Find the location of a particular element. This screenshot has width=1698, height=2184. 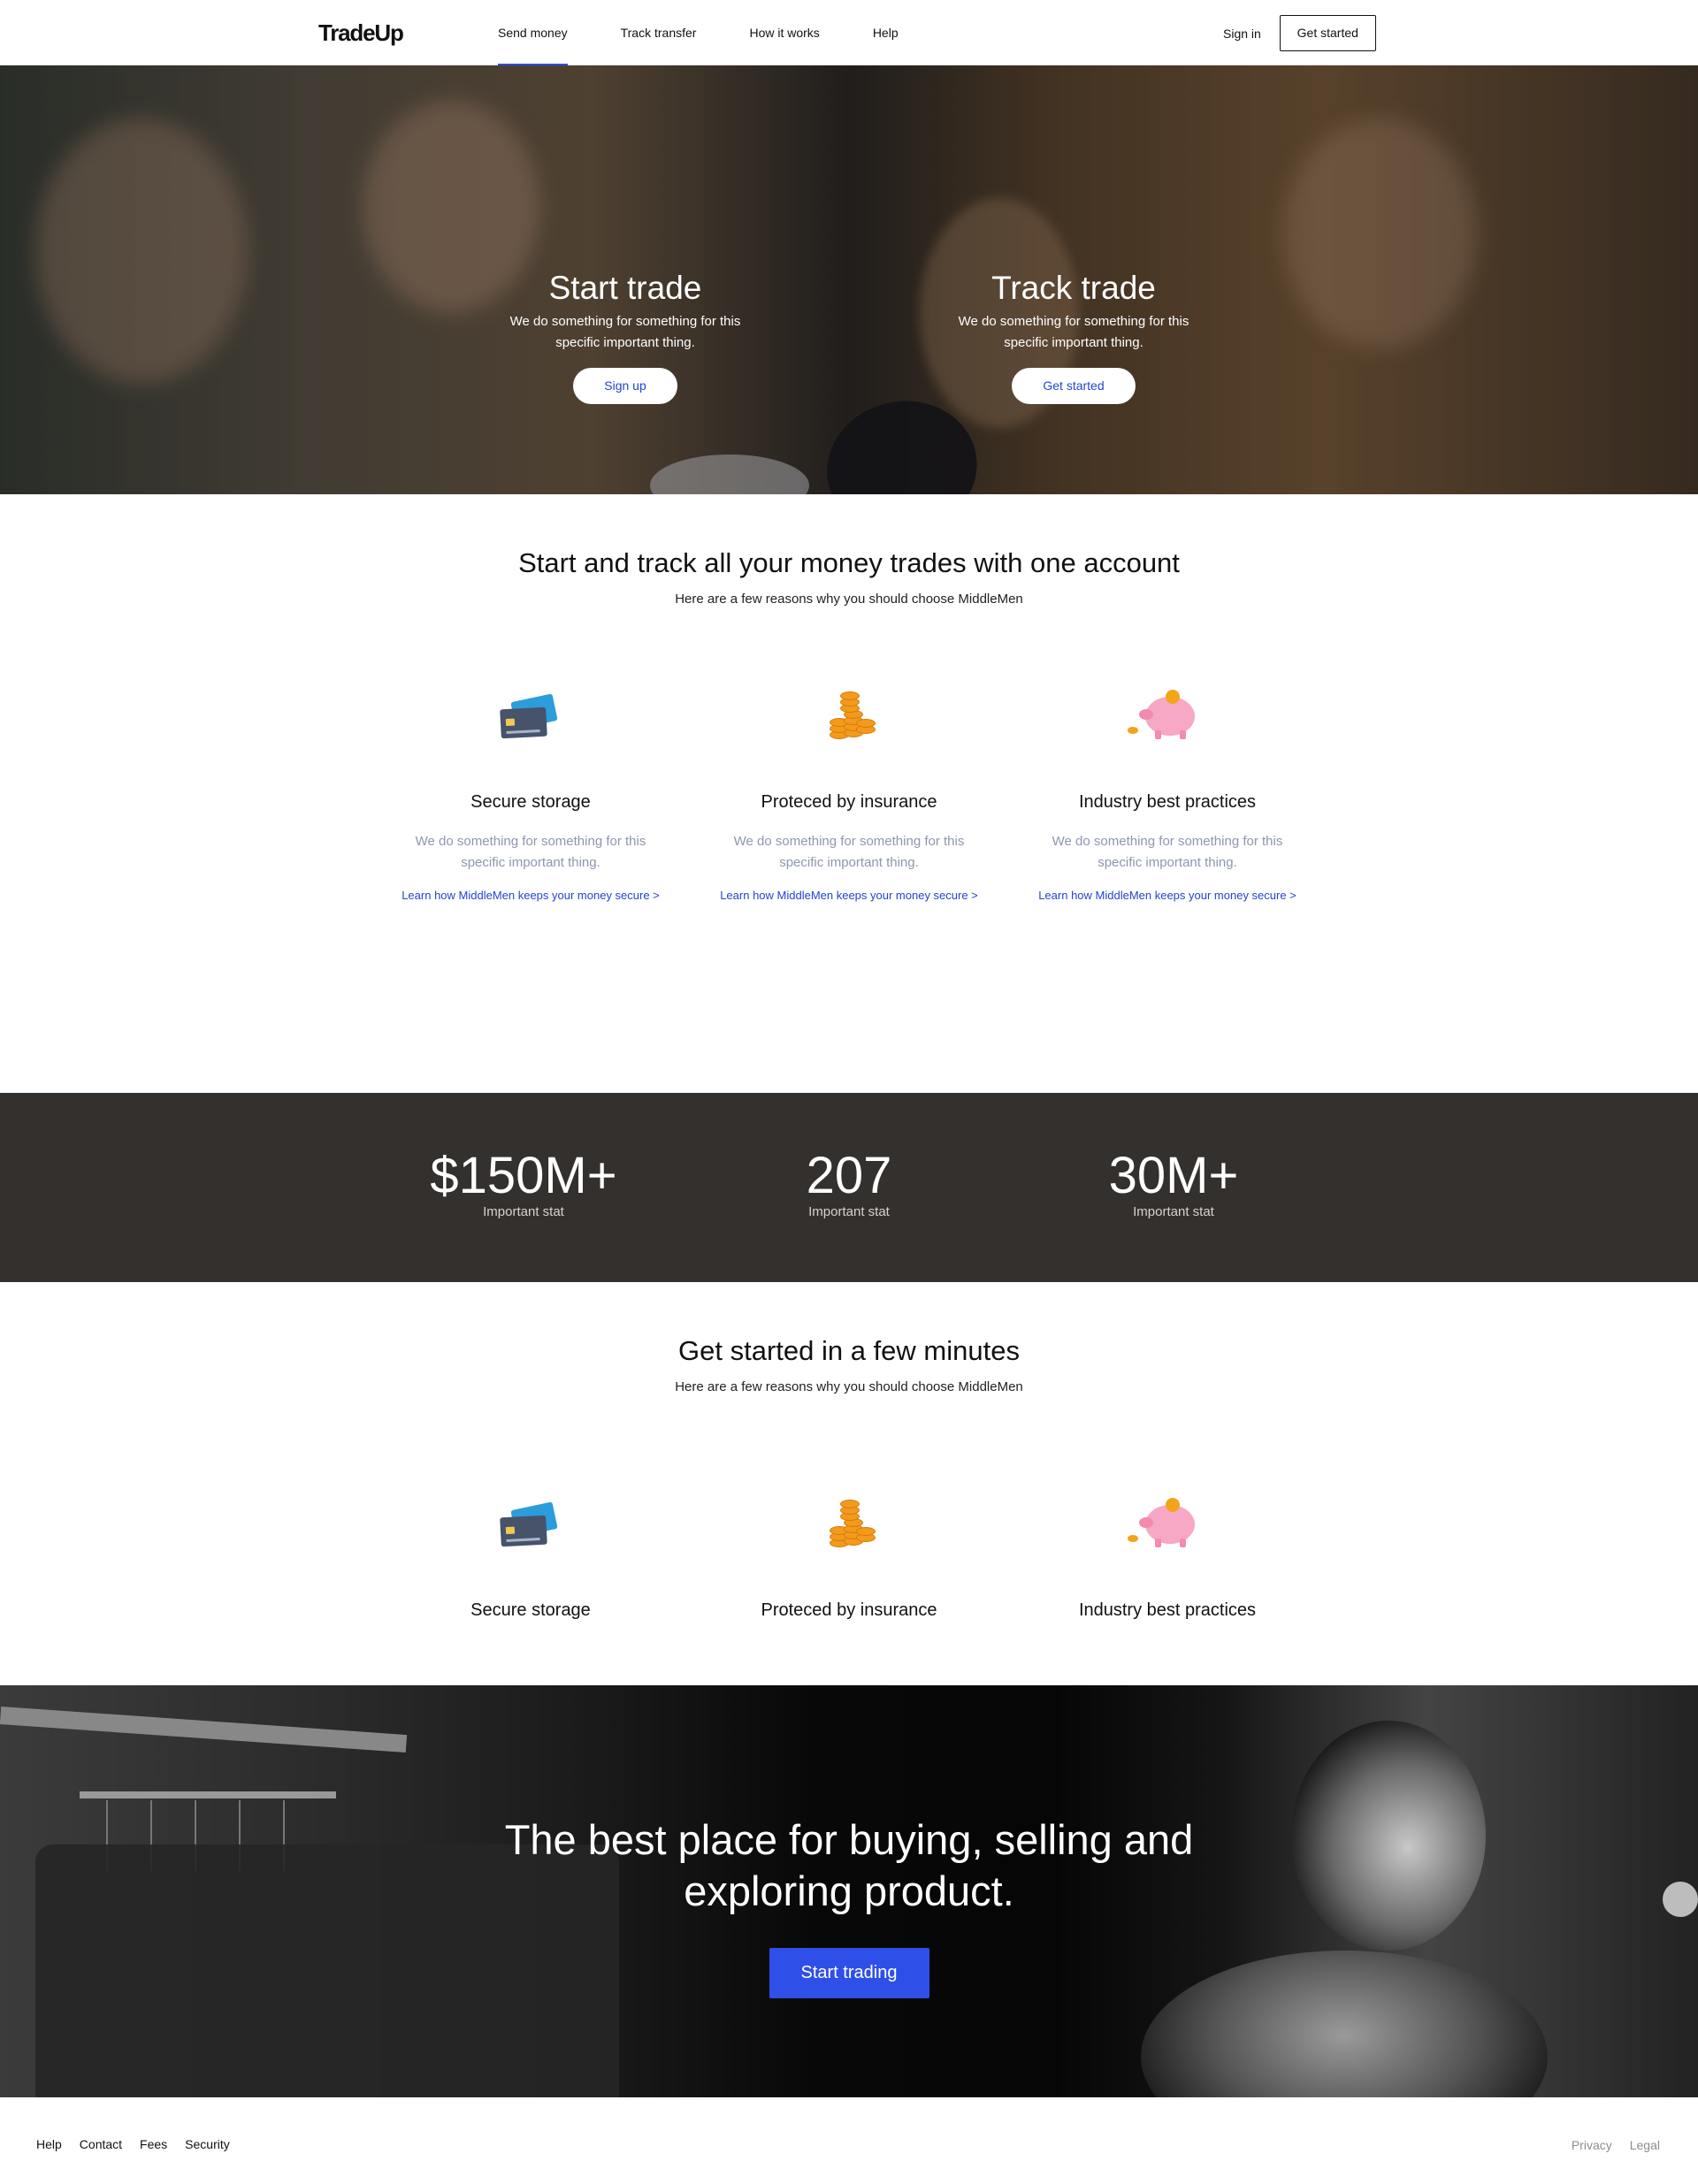

footer-help-link: Help is located at coordinates (49, 2144).